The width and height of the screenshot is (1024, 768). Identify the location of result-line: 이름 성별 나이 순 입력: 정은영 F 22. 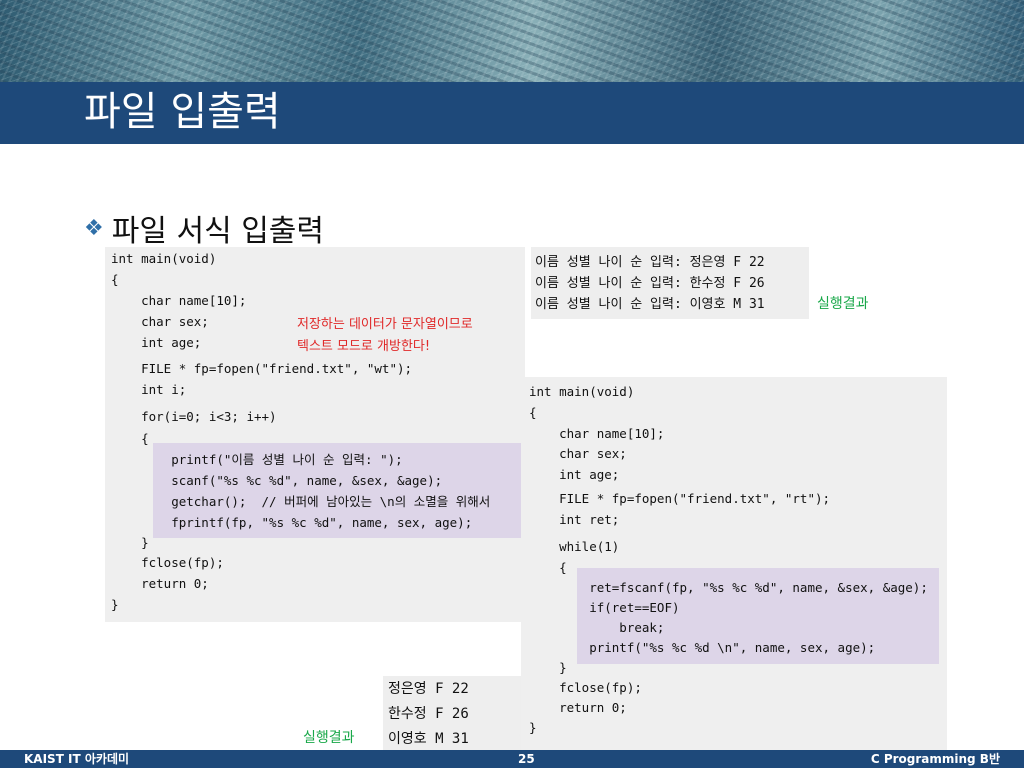
(650, 262).